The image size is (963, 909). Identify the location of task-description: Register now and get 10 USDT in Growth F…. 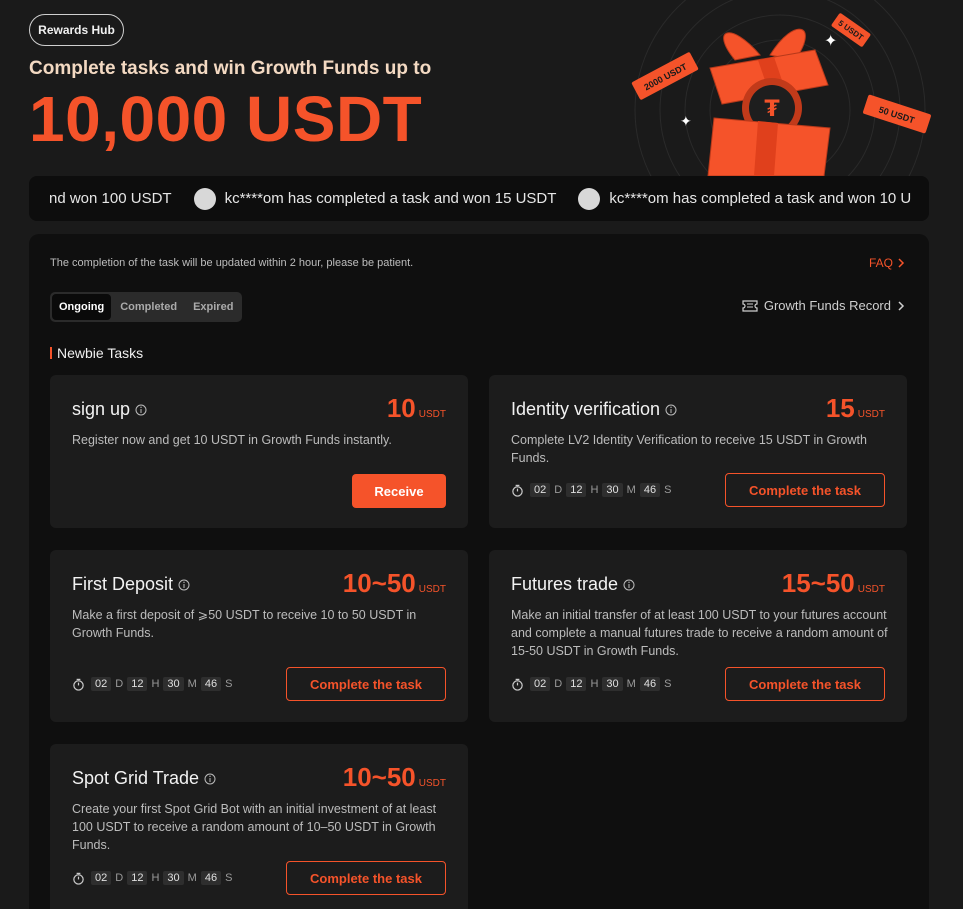
(232, 440).